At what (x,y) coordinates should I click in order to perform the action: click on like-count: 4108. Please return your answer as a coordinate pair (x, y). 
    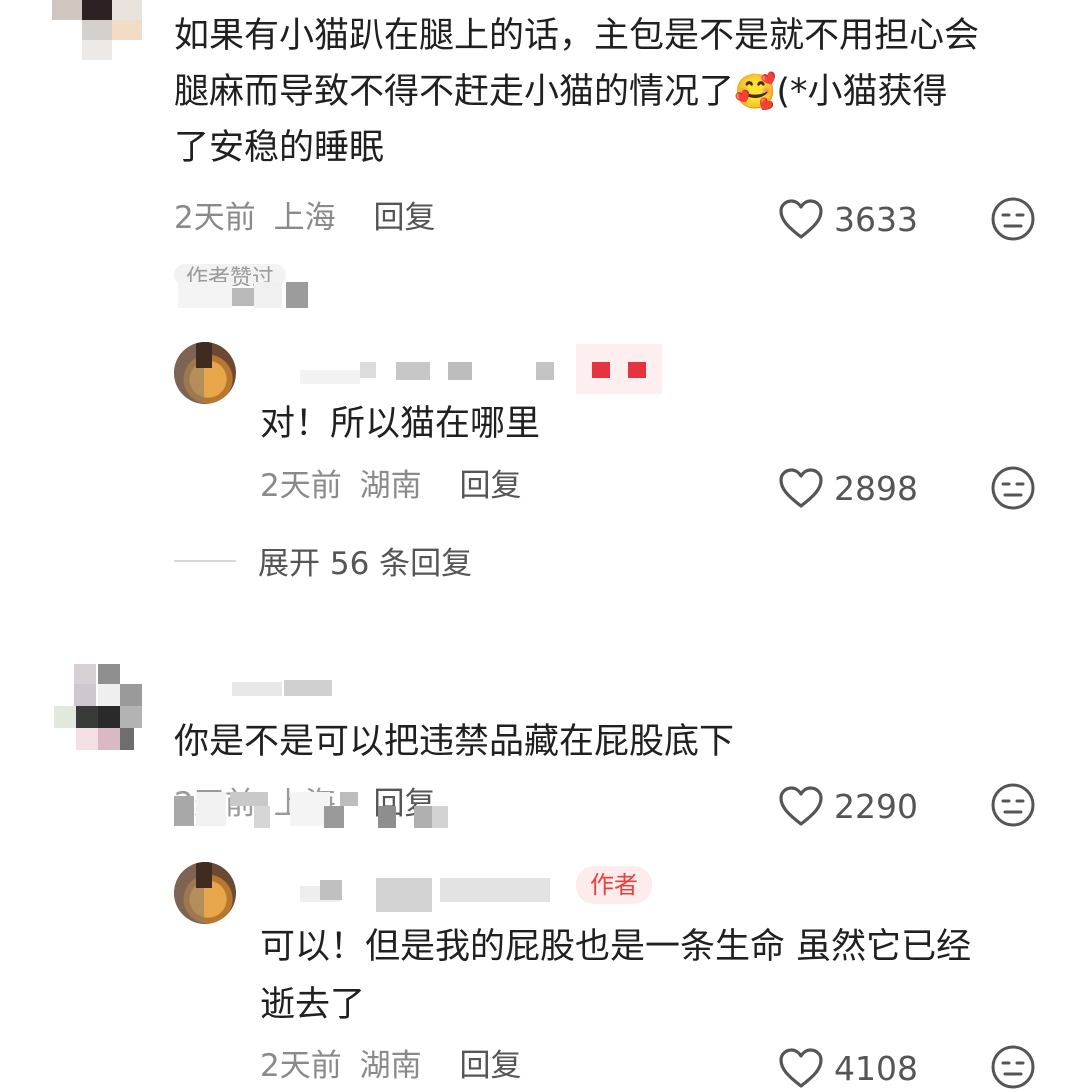
    Looking at the image, I should click on (876, 1068).